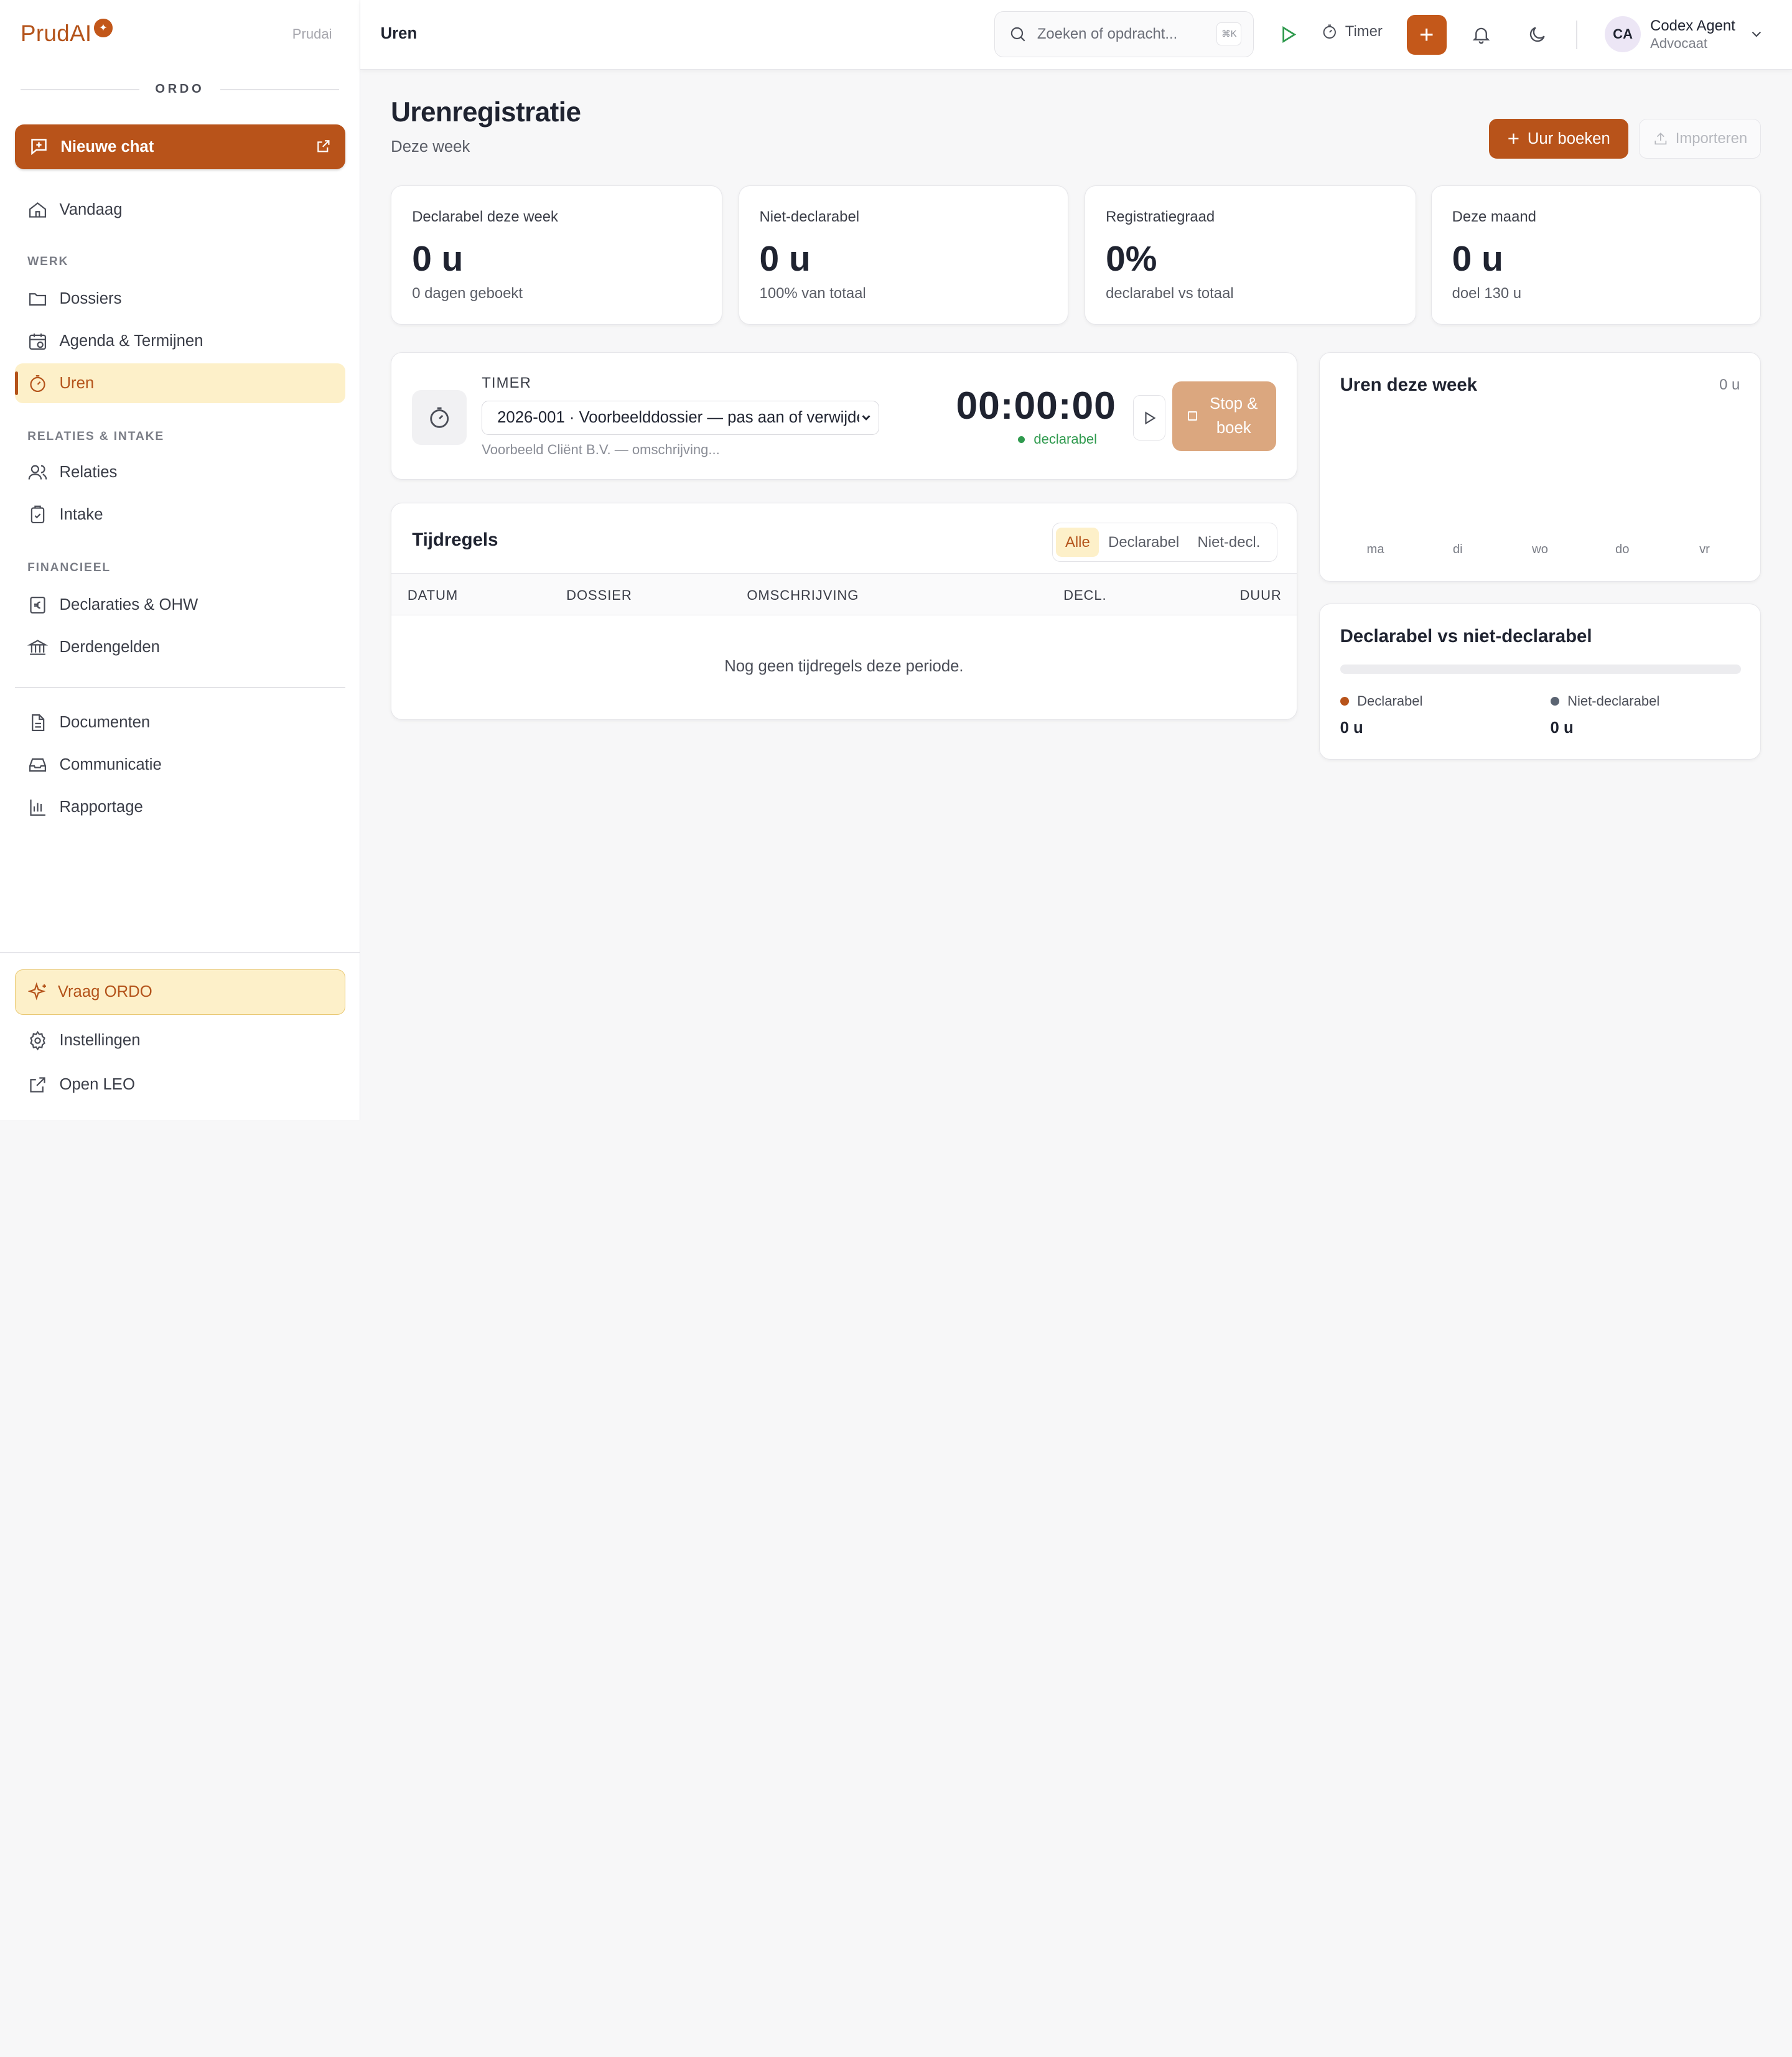 This screenshot has width=1792, height=2057. Describe the element at coordinates (1084, 595) in the screenshot. I see `column-header-decl: DECL.` at that location.